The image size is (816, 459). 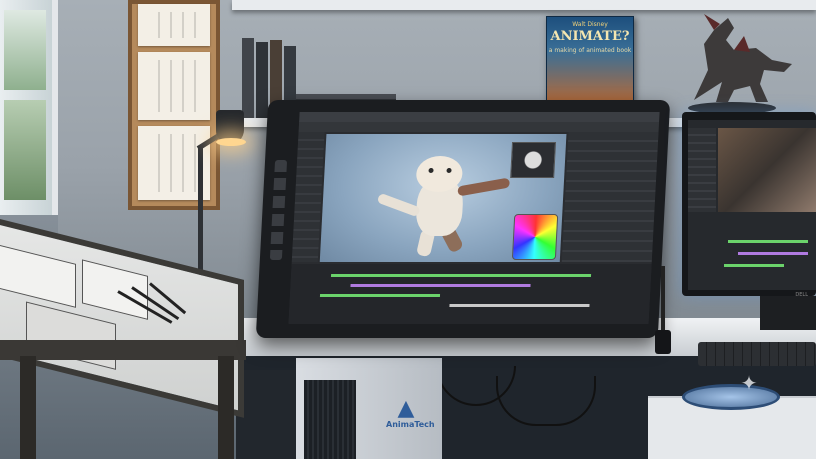 I want to click on menu-bar, so click(x=479, y=117).